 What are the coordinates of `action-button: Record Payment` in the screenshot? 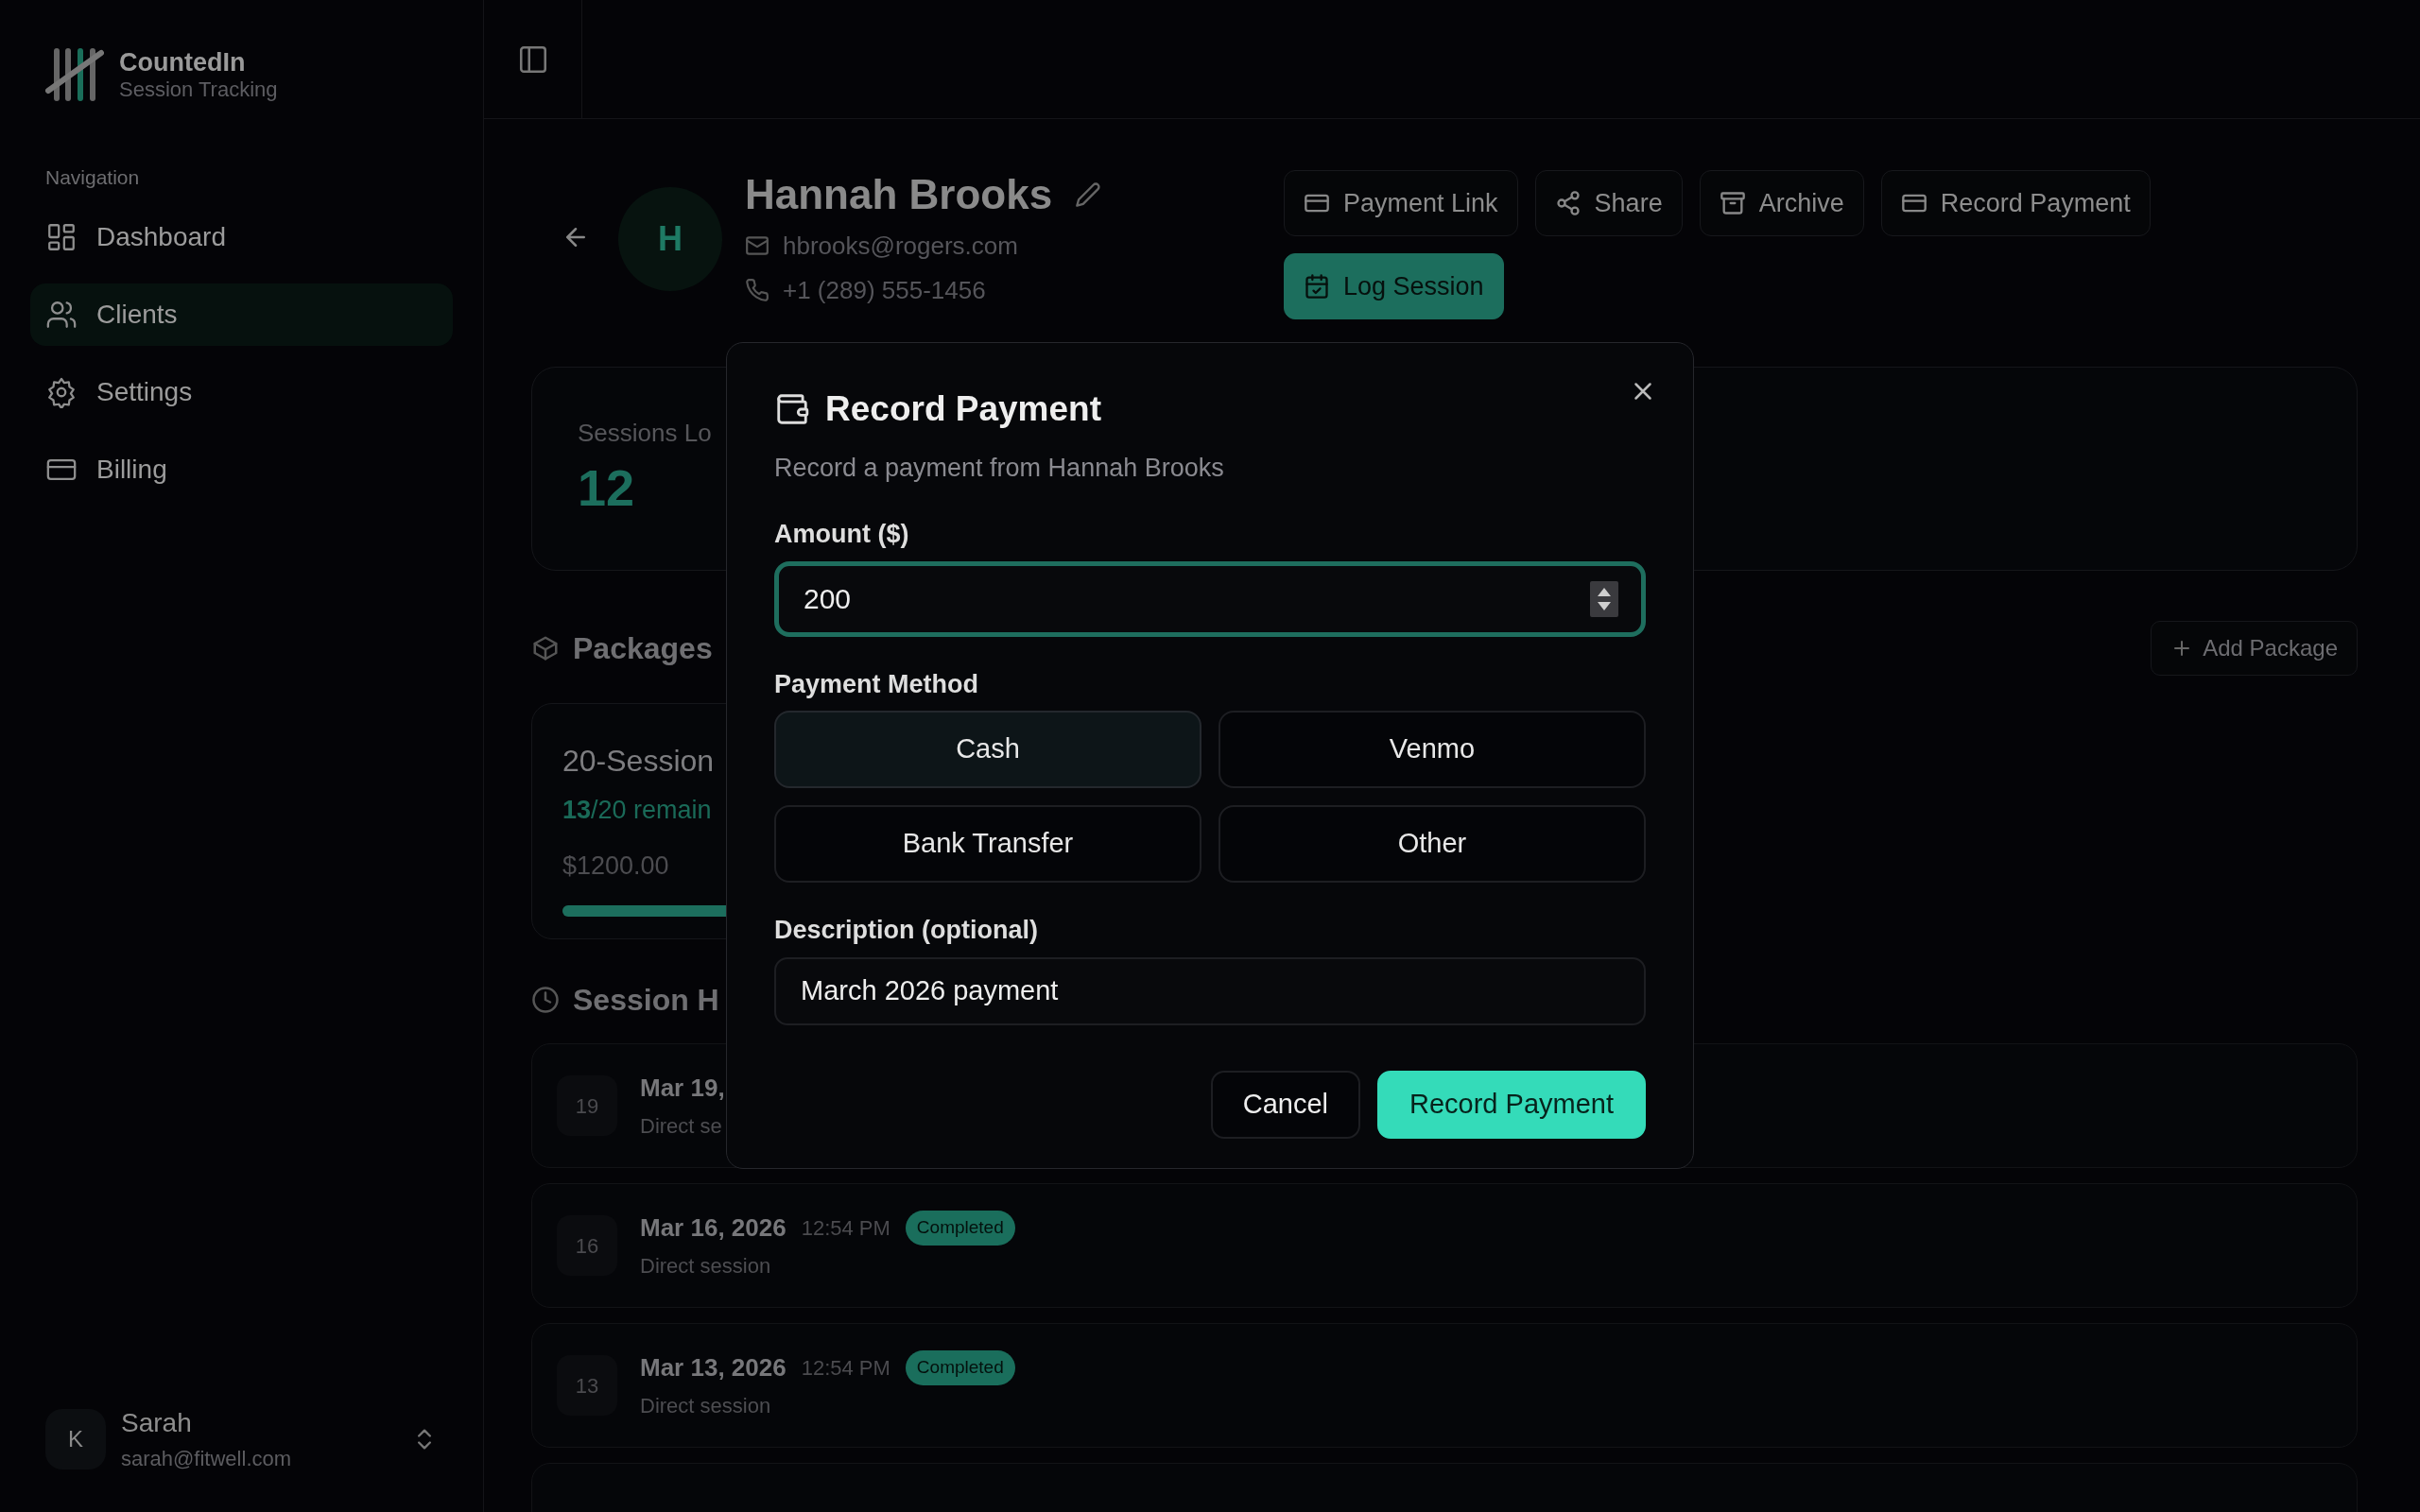 It's located at (2015, 203).